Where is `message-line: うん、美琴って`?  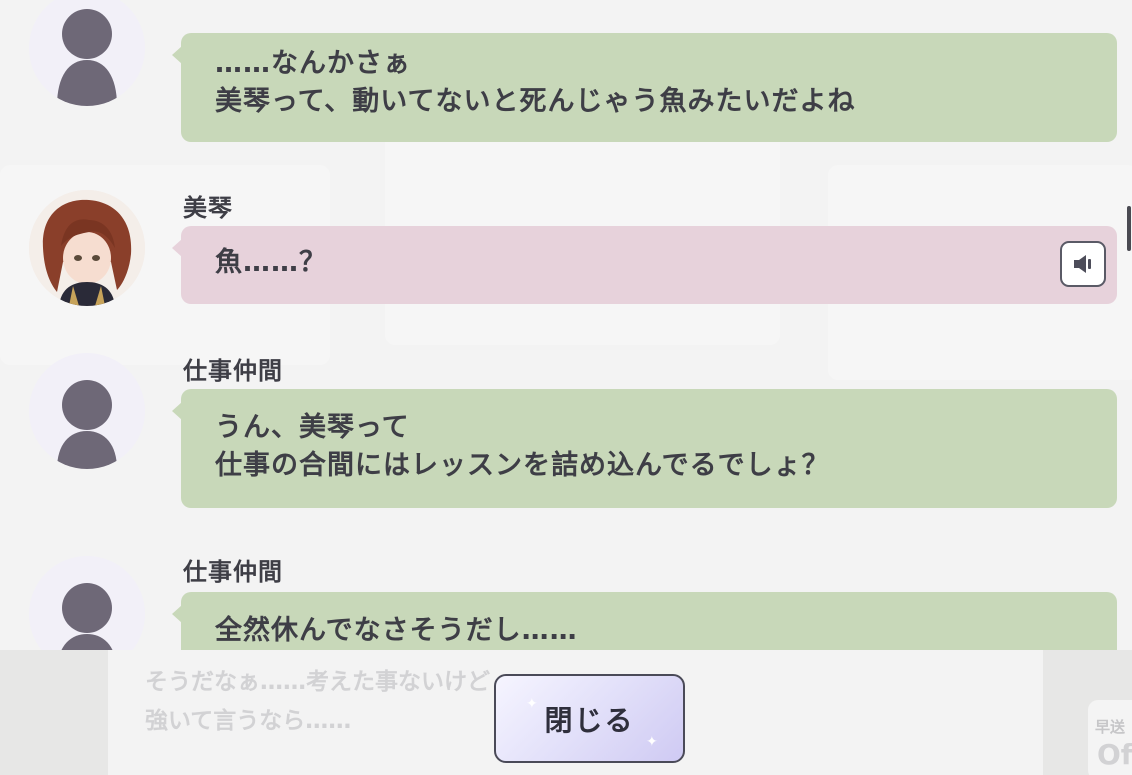 message-line: うん、美琴って is located at coordinates (312, 427).